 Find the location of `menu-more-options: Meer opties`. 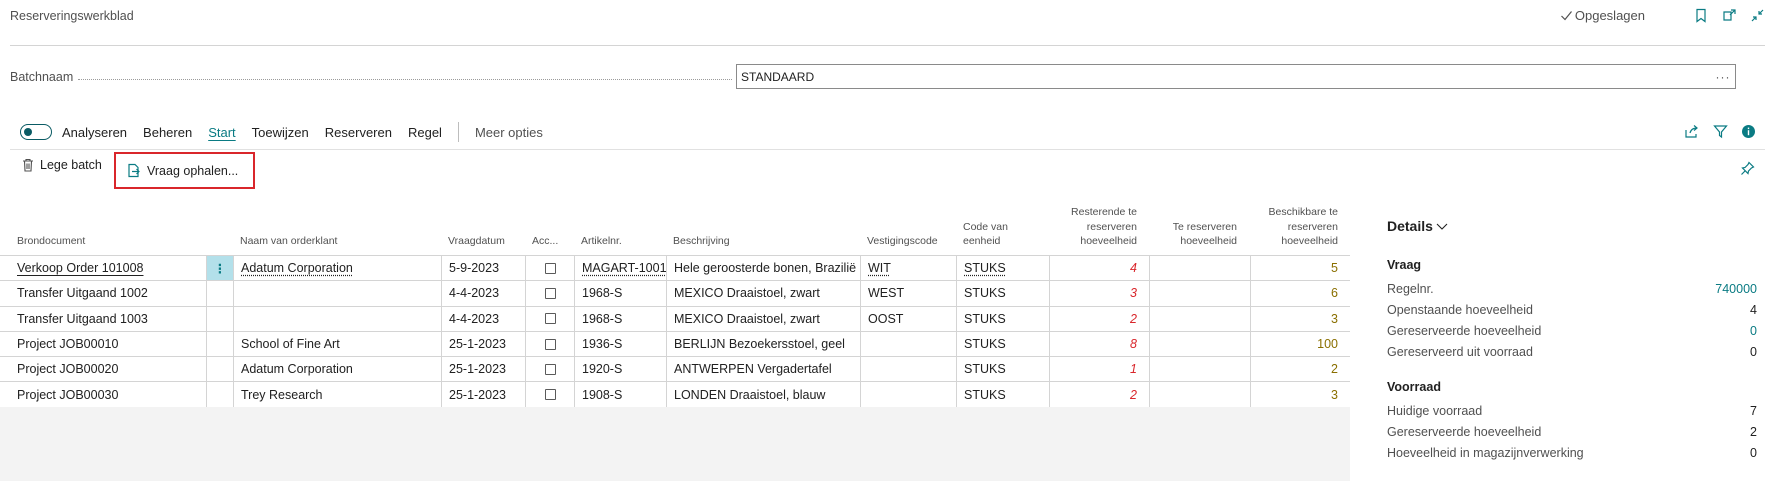

menu-more-options: Meer opties is located at coordinates (509, 132).